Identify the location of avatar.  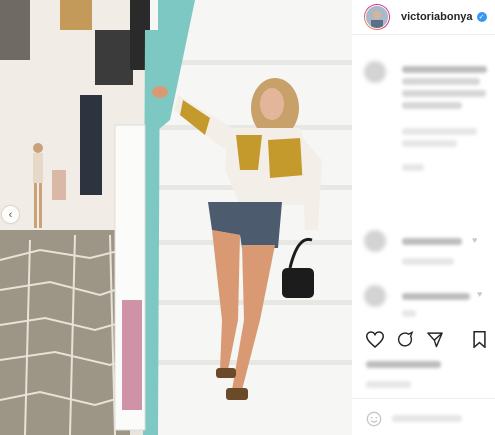
(377, 17).